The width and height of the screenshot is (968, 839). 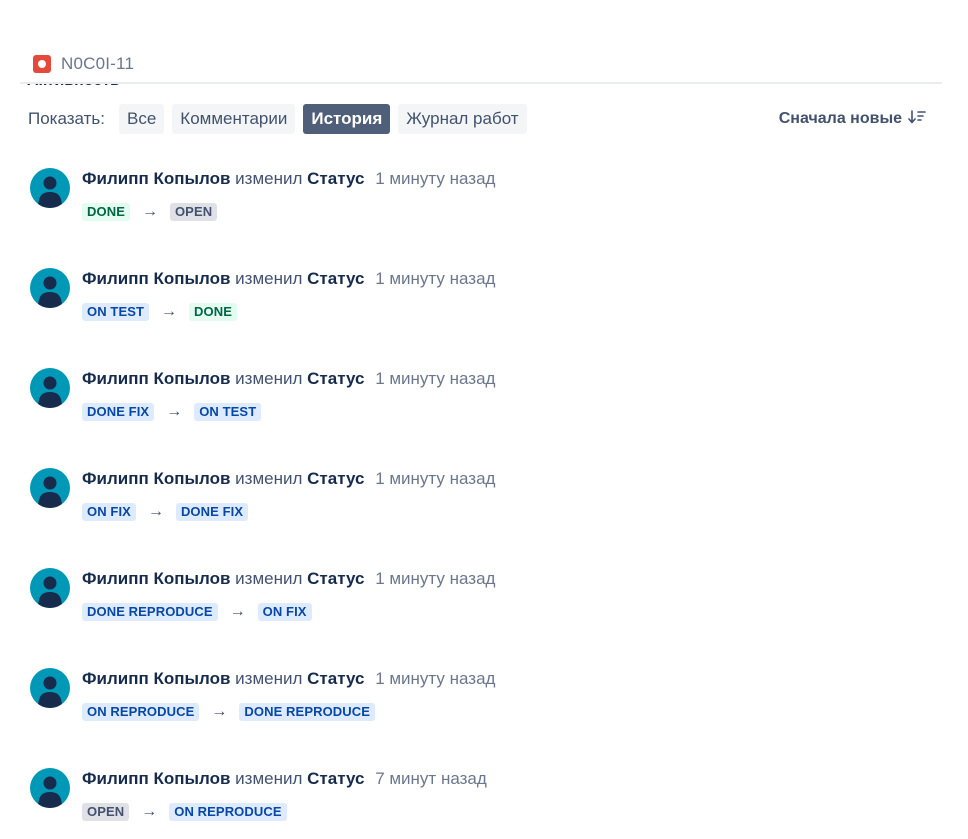 What do you see at coordinates (347, 119) in the screenshot?
I see `filter-history-button: История` at bounding box center [347, 119].